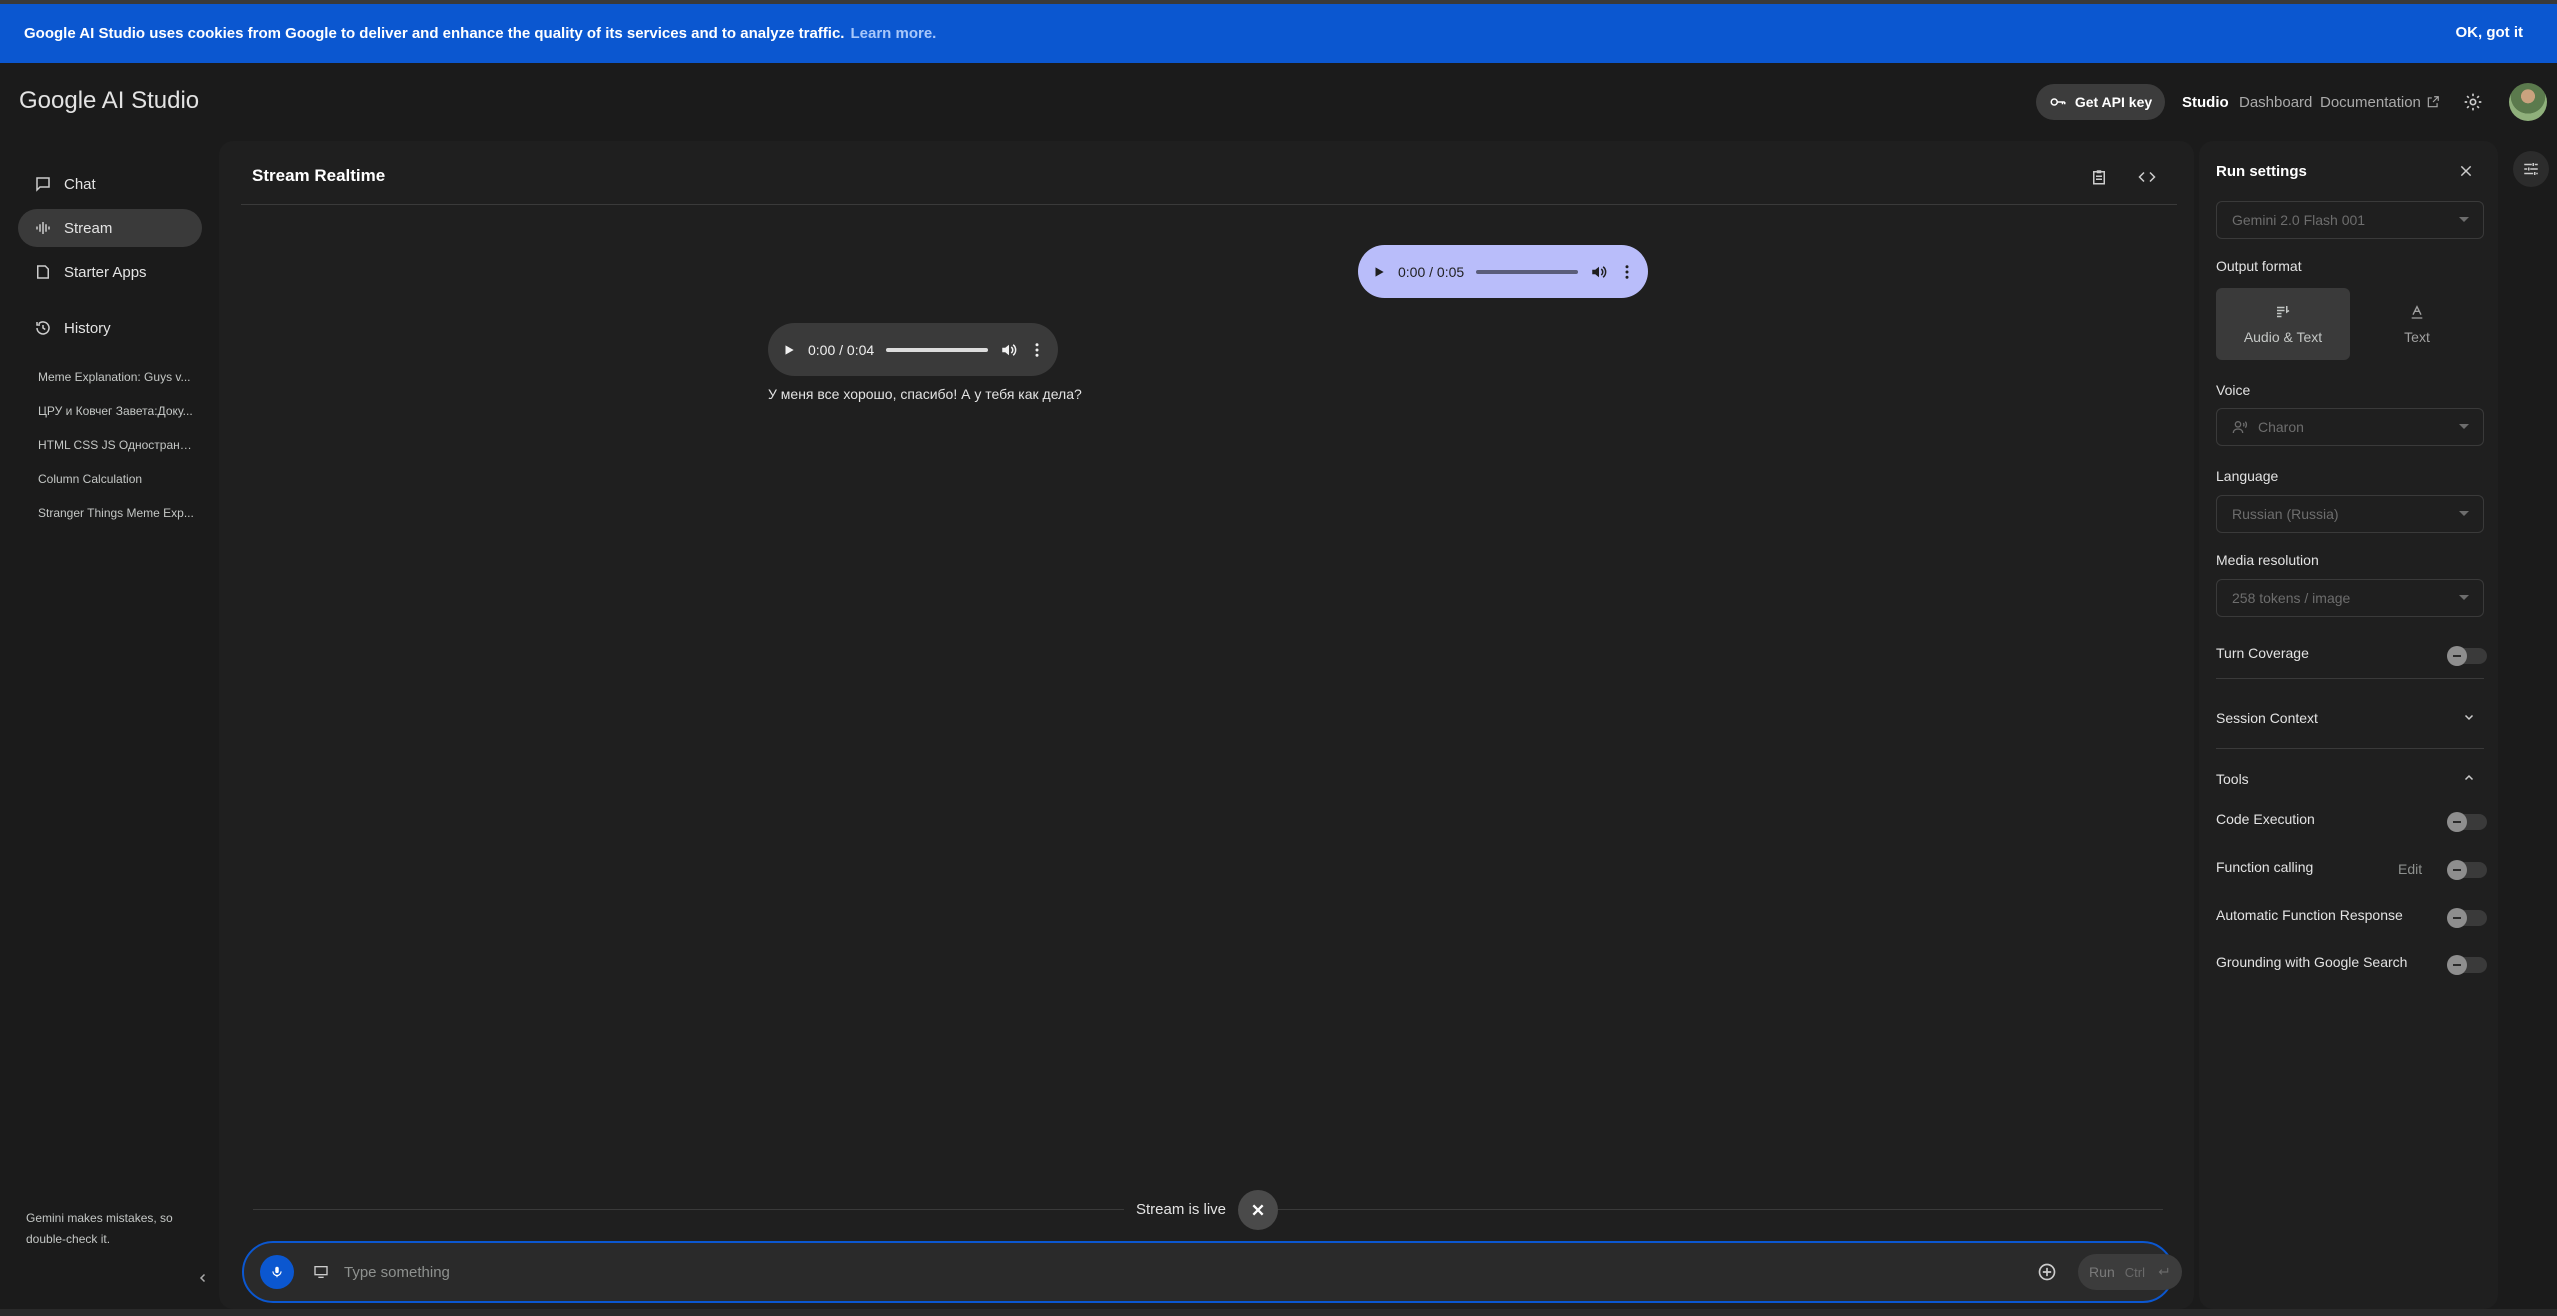 This screenshot has width=2557, height=1316. Describe the element at coordinates (2309, 915) in the screenshot. I see `auto-function-response-label: Automatic Function Response` at that location.